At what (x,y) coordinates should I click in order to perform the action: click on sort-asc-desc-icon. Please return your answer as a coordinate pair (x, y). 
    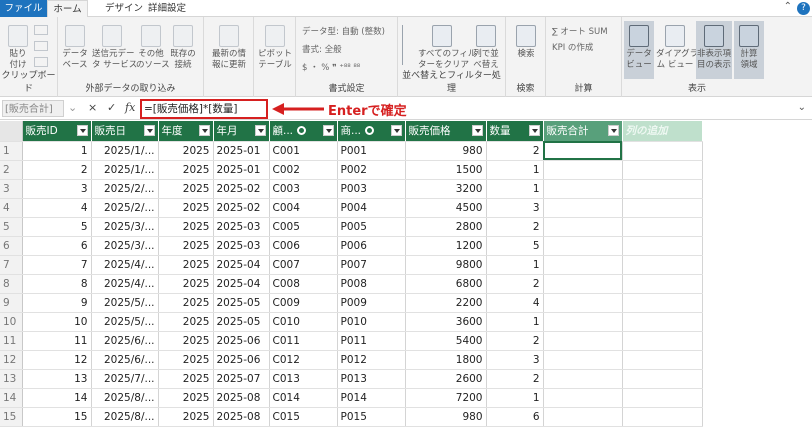
    Looking at the image, I should click on (408, 45).